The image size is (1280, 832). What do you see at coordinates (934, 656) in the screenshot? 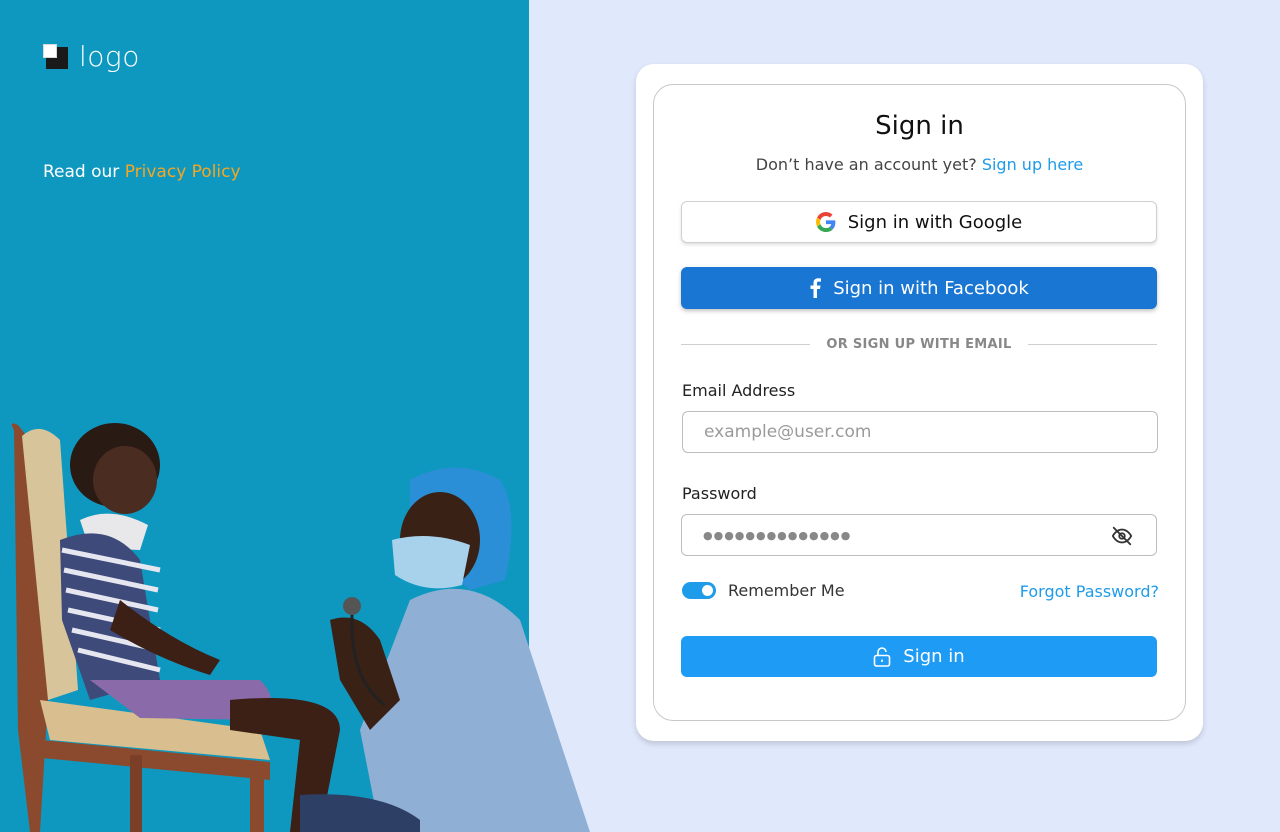
I see `signin-button-label: Sign in` at bounding box center [934, 656].